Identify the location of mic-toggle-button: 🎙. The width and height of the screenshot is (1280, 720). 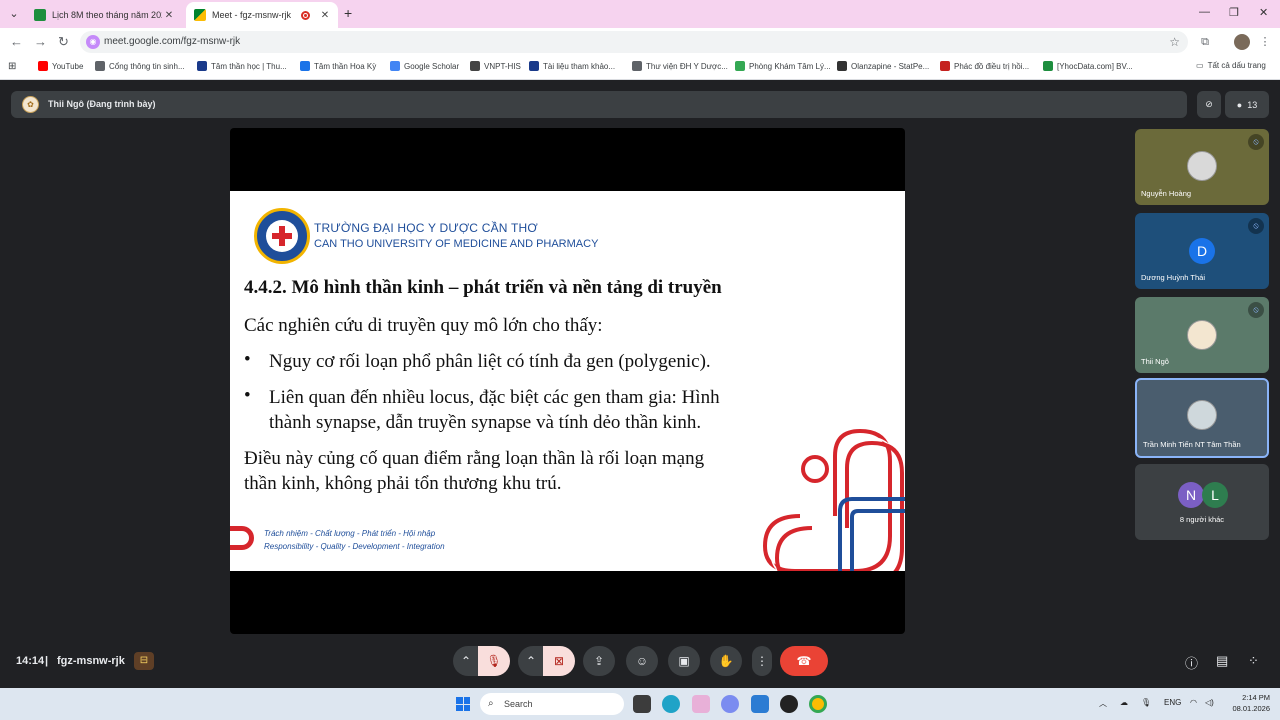
(494, 661).